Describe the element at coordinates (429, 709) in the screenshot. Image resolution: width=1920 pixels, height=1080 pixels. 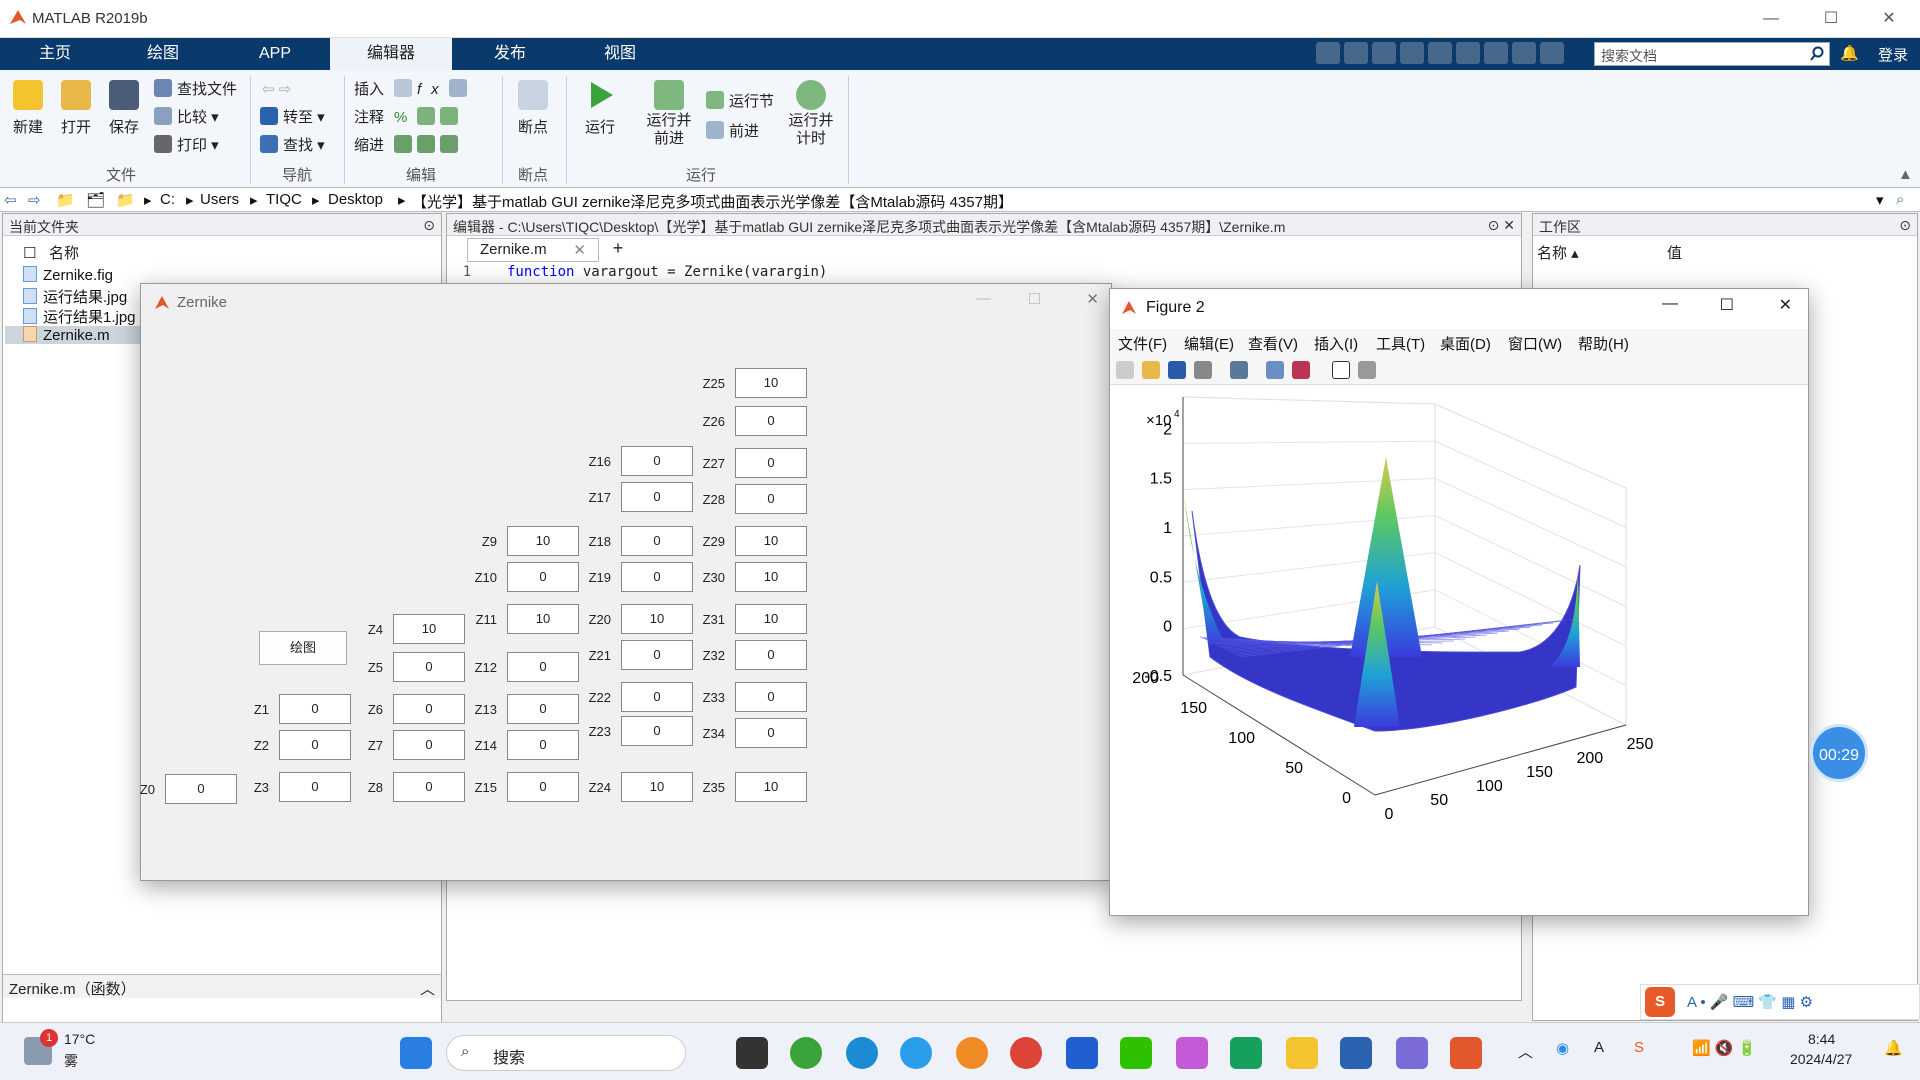
I see `coefficient-input-z6: 0` at that location.